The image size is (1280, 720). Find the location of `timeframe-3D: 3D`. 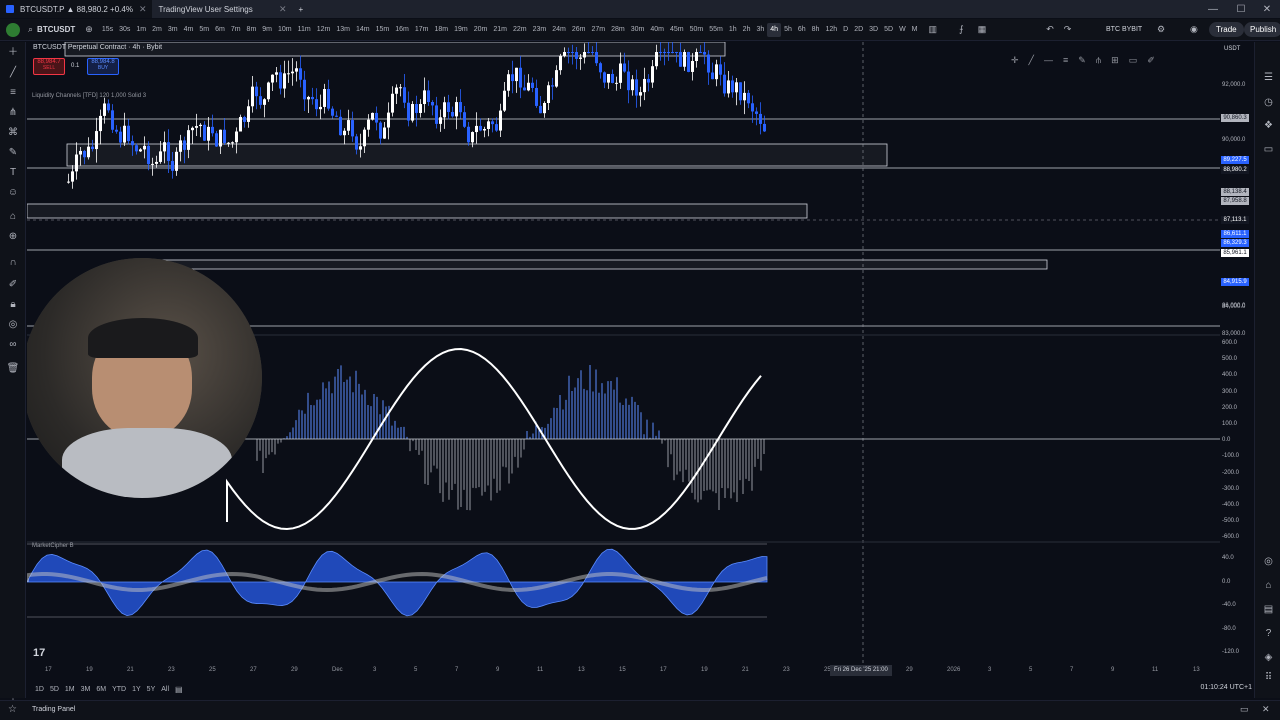

timeframe-3D: 3D is located at coordinates (873, 30).